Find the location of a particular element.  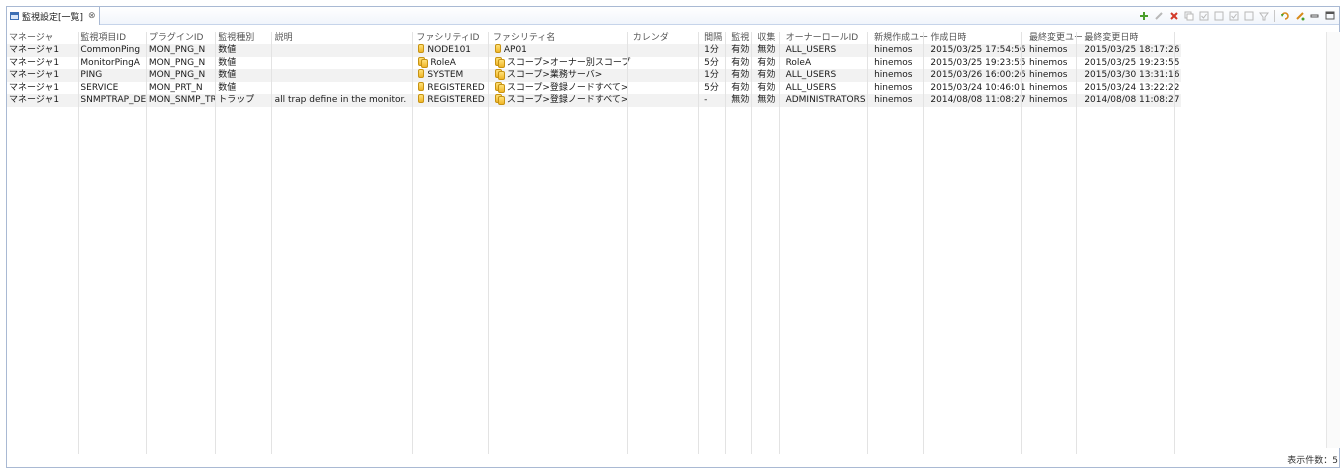

table-cell: 2015/03/24 10:46:01 is located at coordinates (978, 87).